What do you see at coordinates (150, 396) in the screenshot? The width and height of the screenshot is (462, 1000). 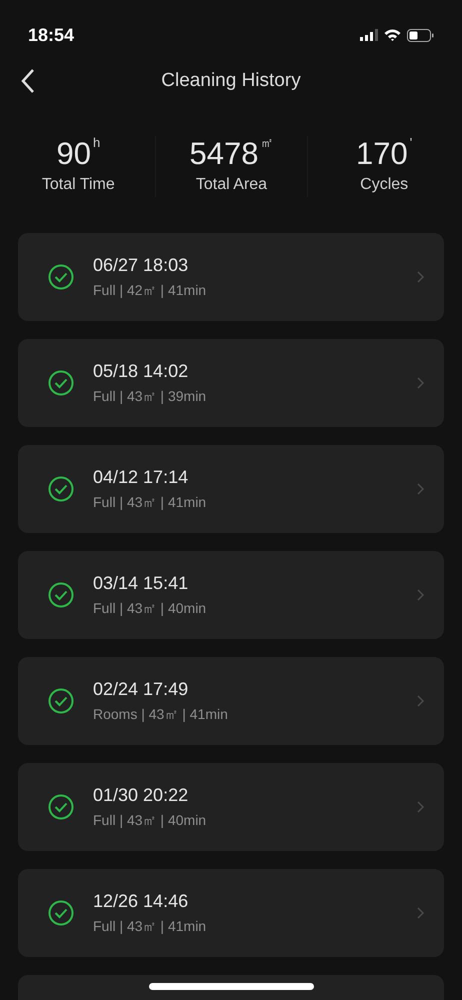 I see `record-details: Full | 43㎡ | 39min` at bounding box center [150, 396].